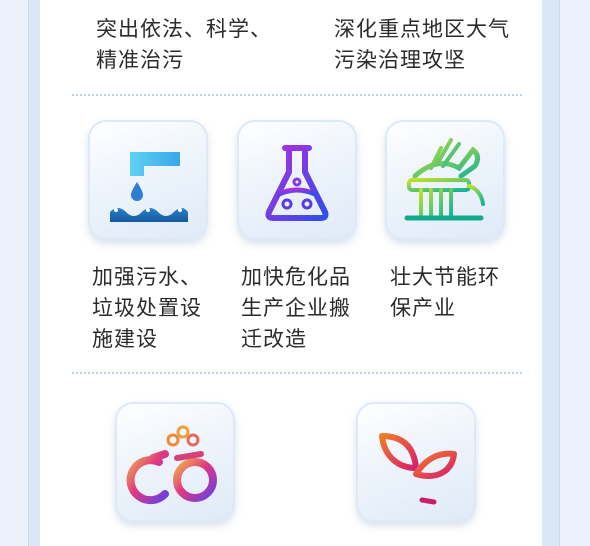 The height and width of the screenshot is (546, 590). What do you see at coordinates (296, 308) in the screenshot?
I see `task-label-chemical: 加快危化品 生产企业搬 迁改造` at bounding box center [296, 308].